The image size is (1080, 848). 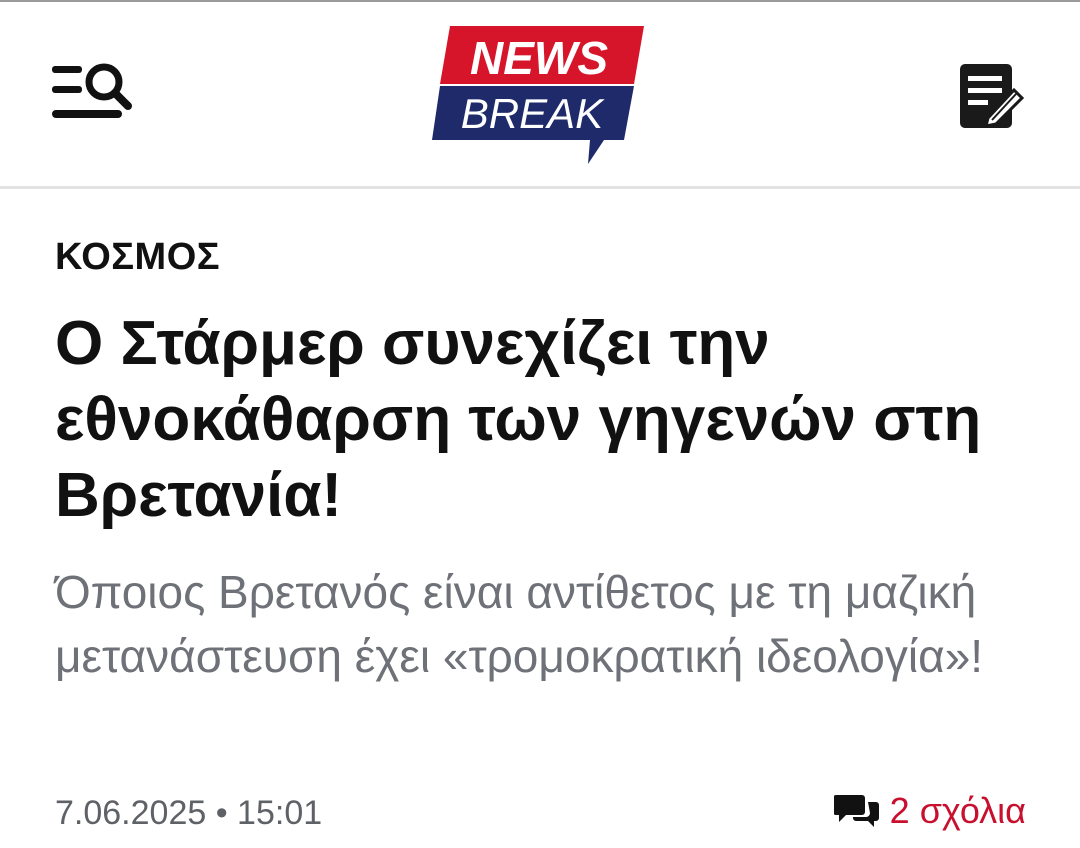 What do you see at coordinates (137, 257) in the screenshot?
I see `category-label: ΚΟΣΜΟΣ` at bounding box center [137, 257].